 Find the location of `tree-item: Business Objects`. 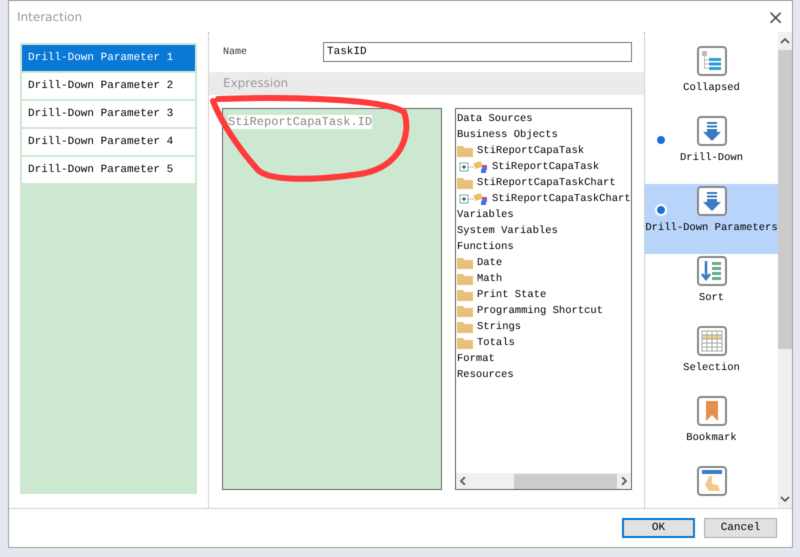

tree-item: Business Objects is located at coordinates (507, 135).